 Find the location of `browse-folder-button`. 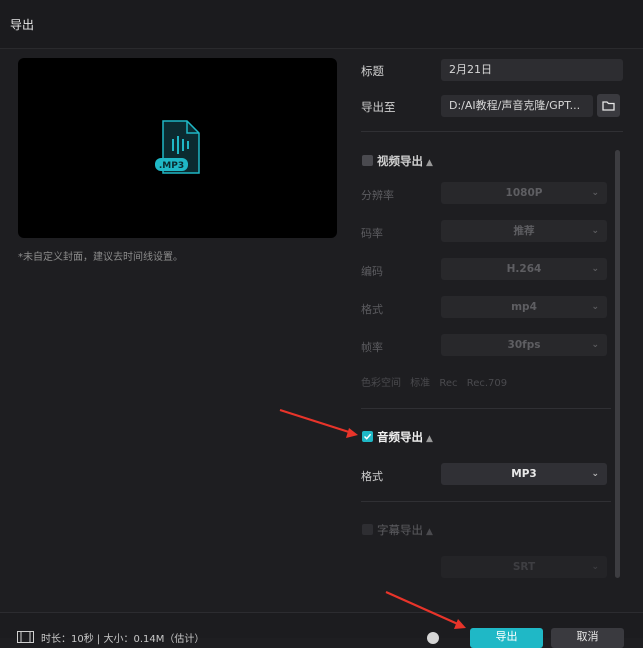

browse-folder-button is located at coordinates (608, 105).